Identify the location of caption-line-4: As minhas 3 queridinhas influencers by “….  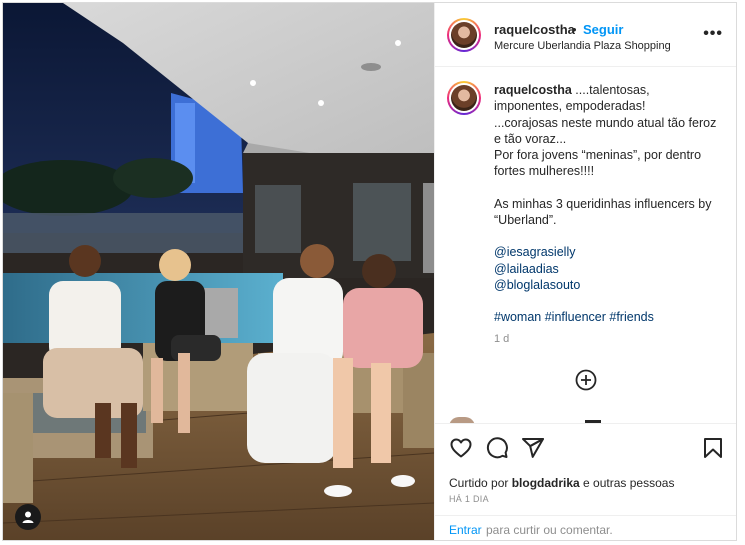
(603, 212).